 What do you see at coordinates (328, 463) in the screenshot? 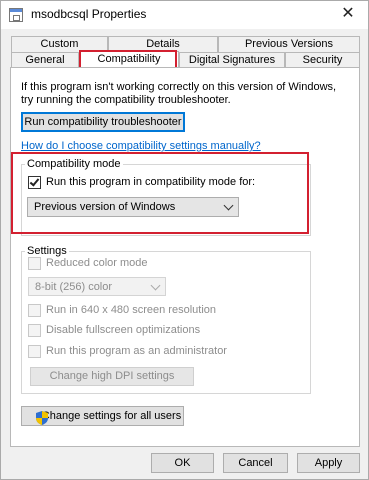
I see `apply-button: Apply` at bounding box center [328, 463].